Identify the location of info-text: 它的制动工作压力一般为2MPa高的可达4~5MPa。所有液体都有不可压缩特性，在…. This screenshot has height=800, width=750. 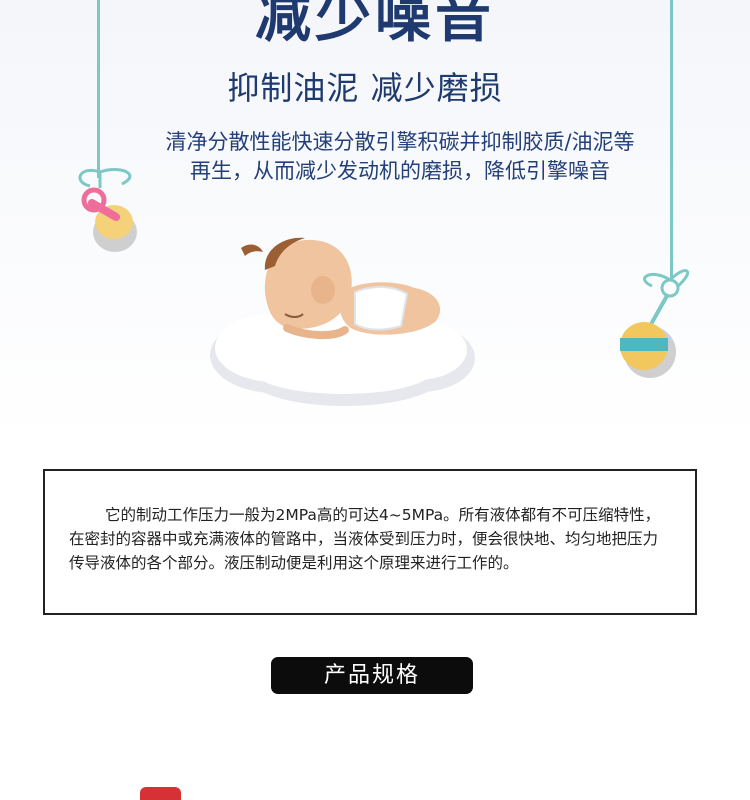
(365, 539).